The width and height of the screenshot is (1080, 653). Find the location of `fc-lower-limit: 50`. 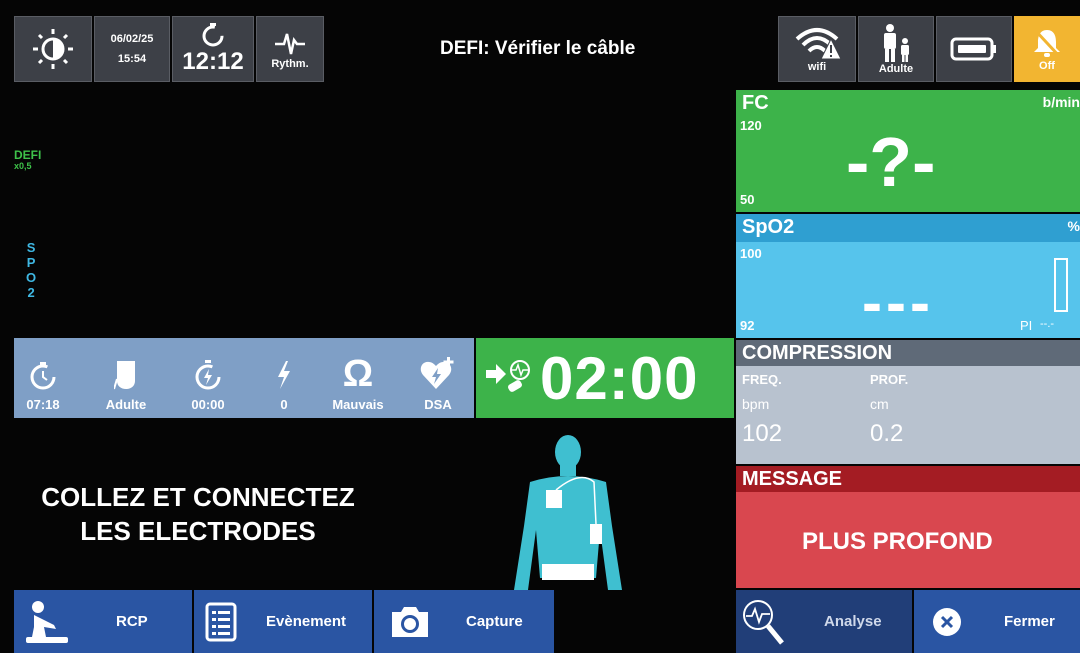

fc-lower-limit: 50 is located at coordinates (747, 199).